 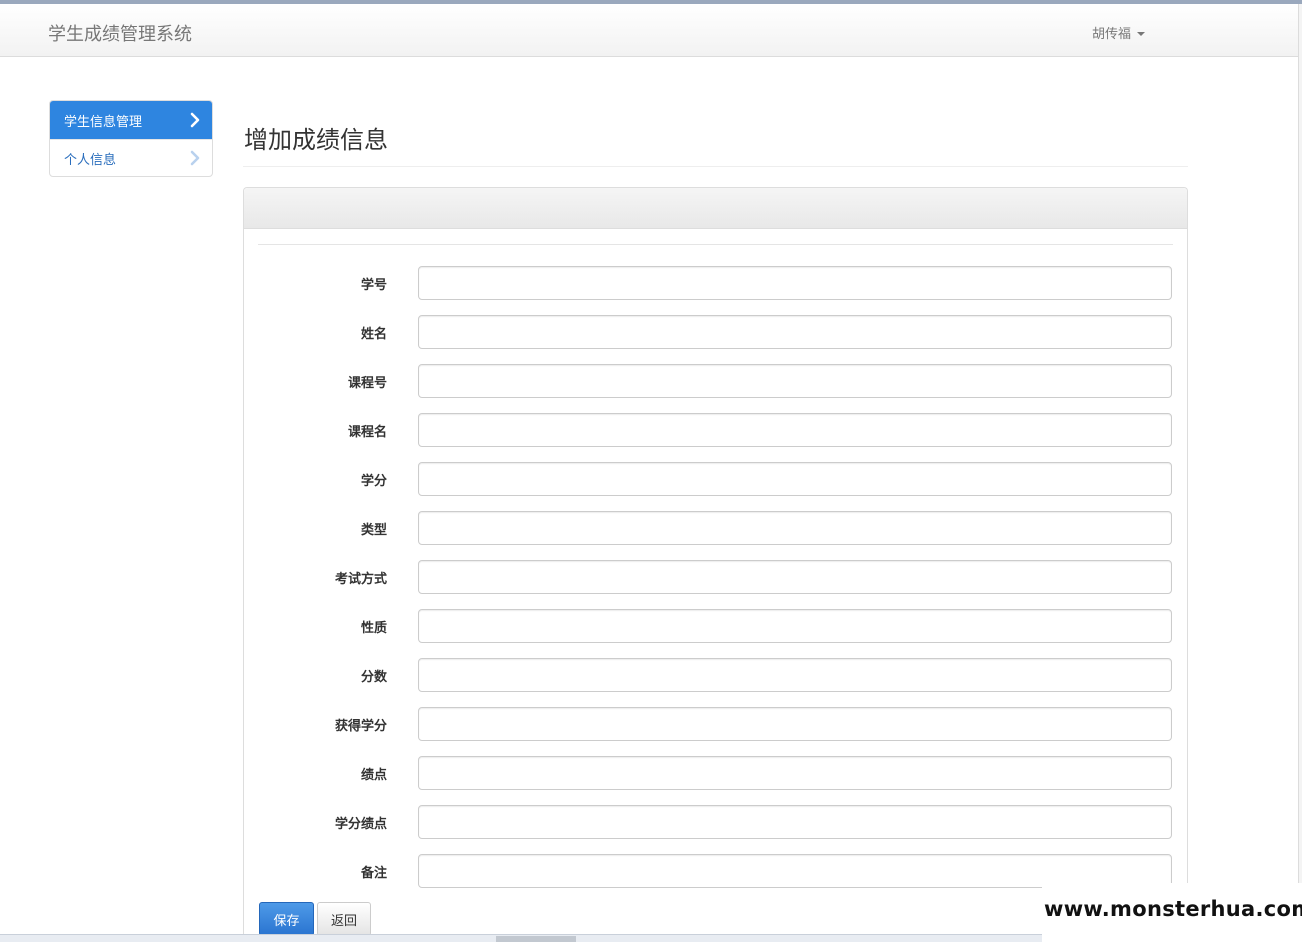 What do you see at coordinates (373, 481) in the screenshot?
I see `credit-label: 学分` at bounding box center [373, 481].